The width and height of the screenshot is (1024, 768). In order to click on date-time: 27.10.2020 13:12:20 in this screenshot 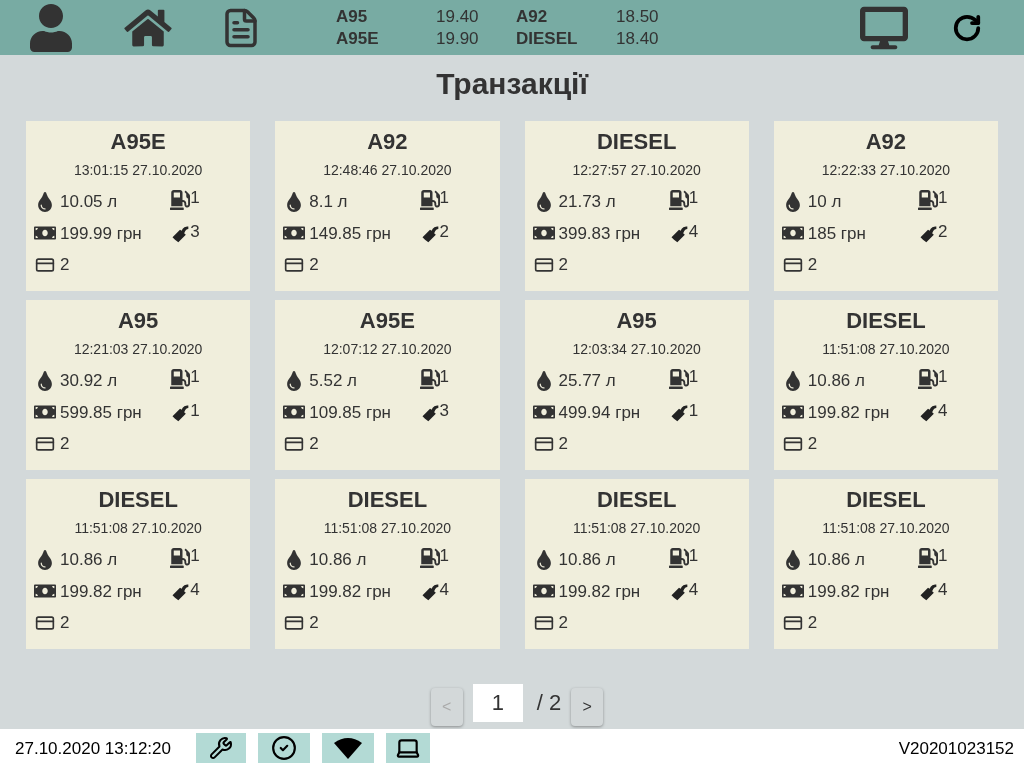, I will do `click(93, 748)`.